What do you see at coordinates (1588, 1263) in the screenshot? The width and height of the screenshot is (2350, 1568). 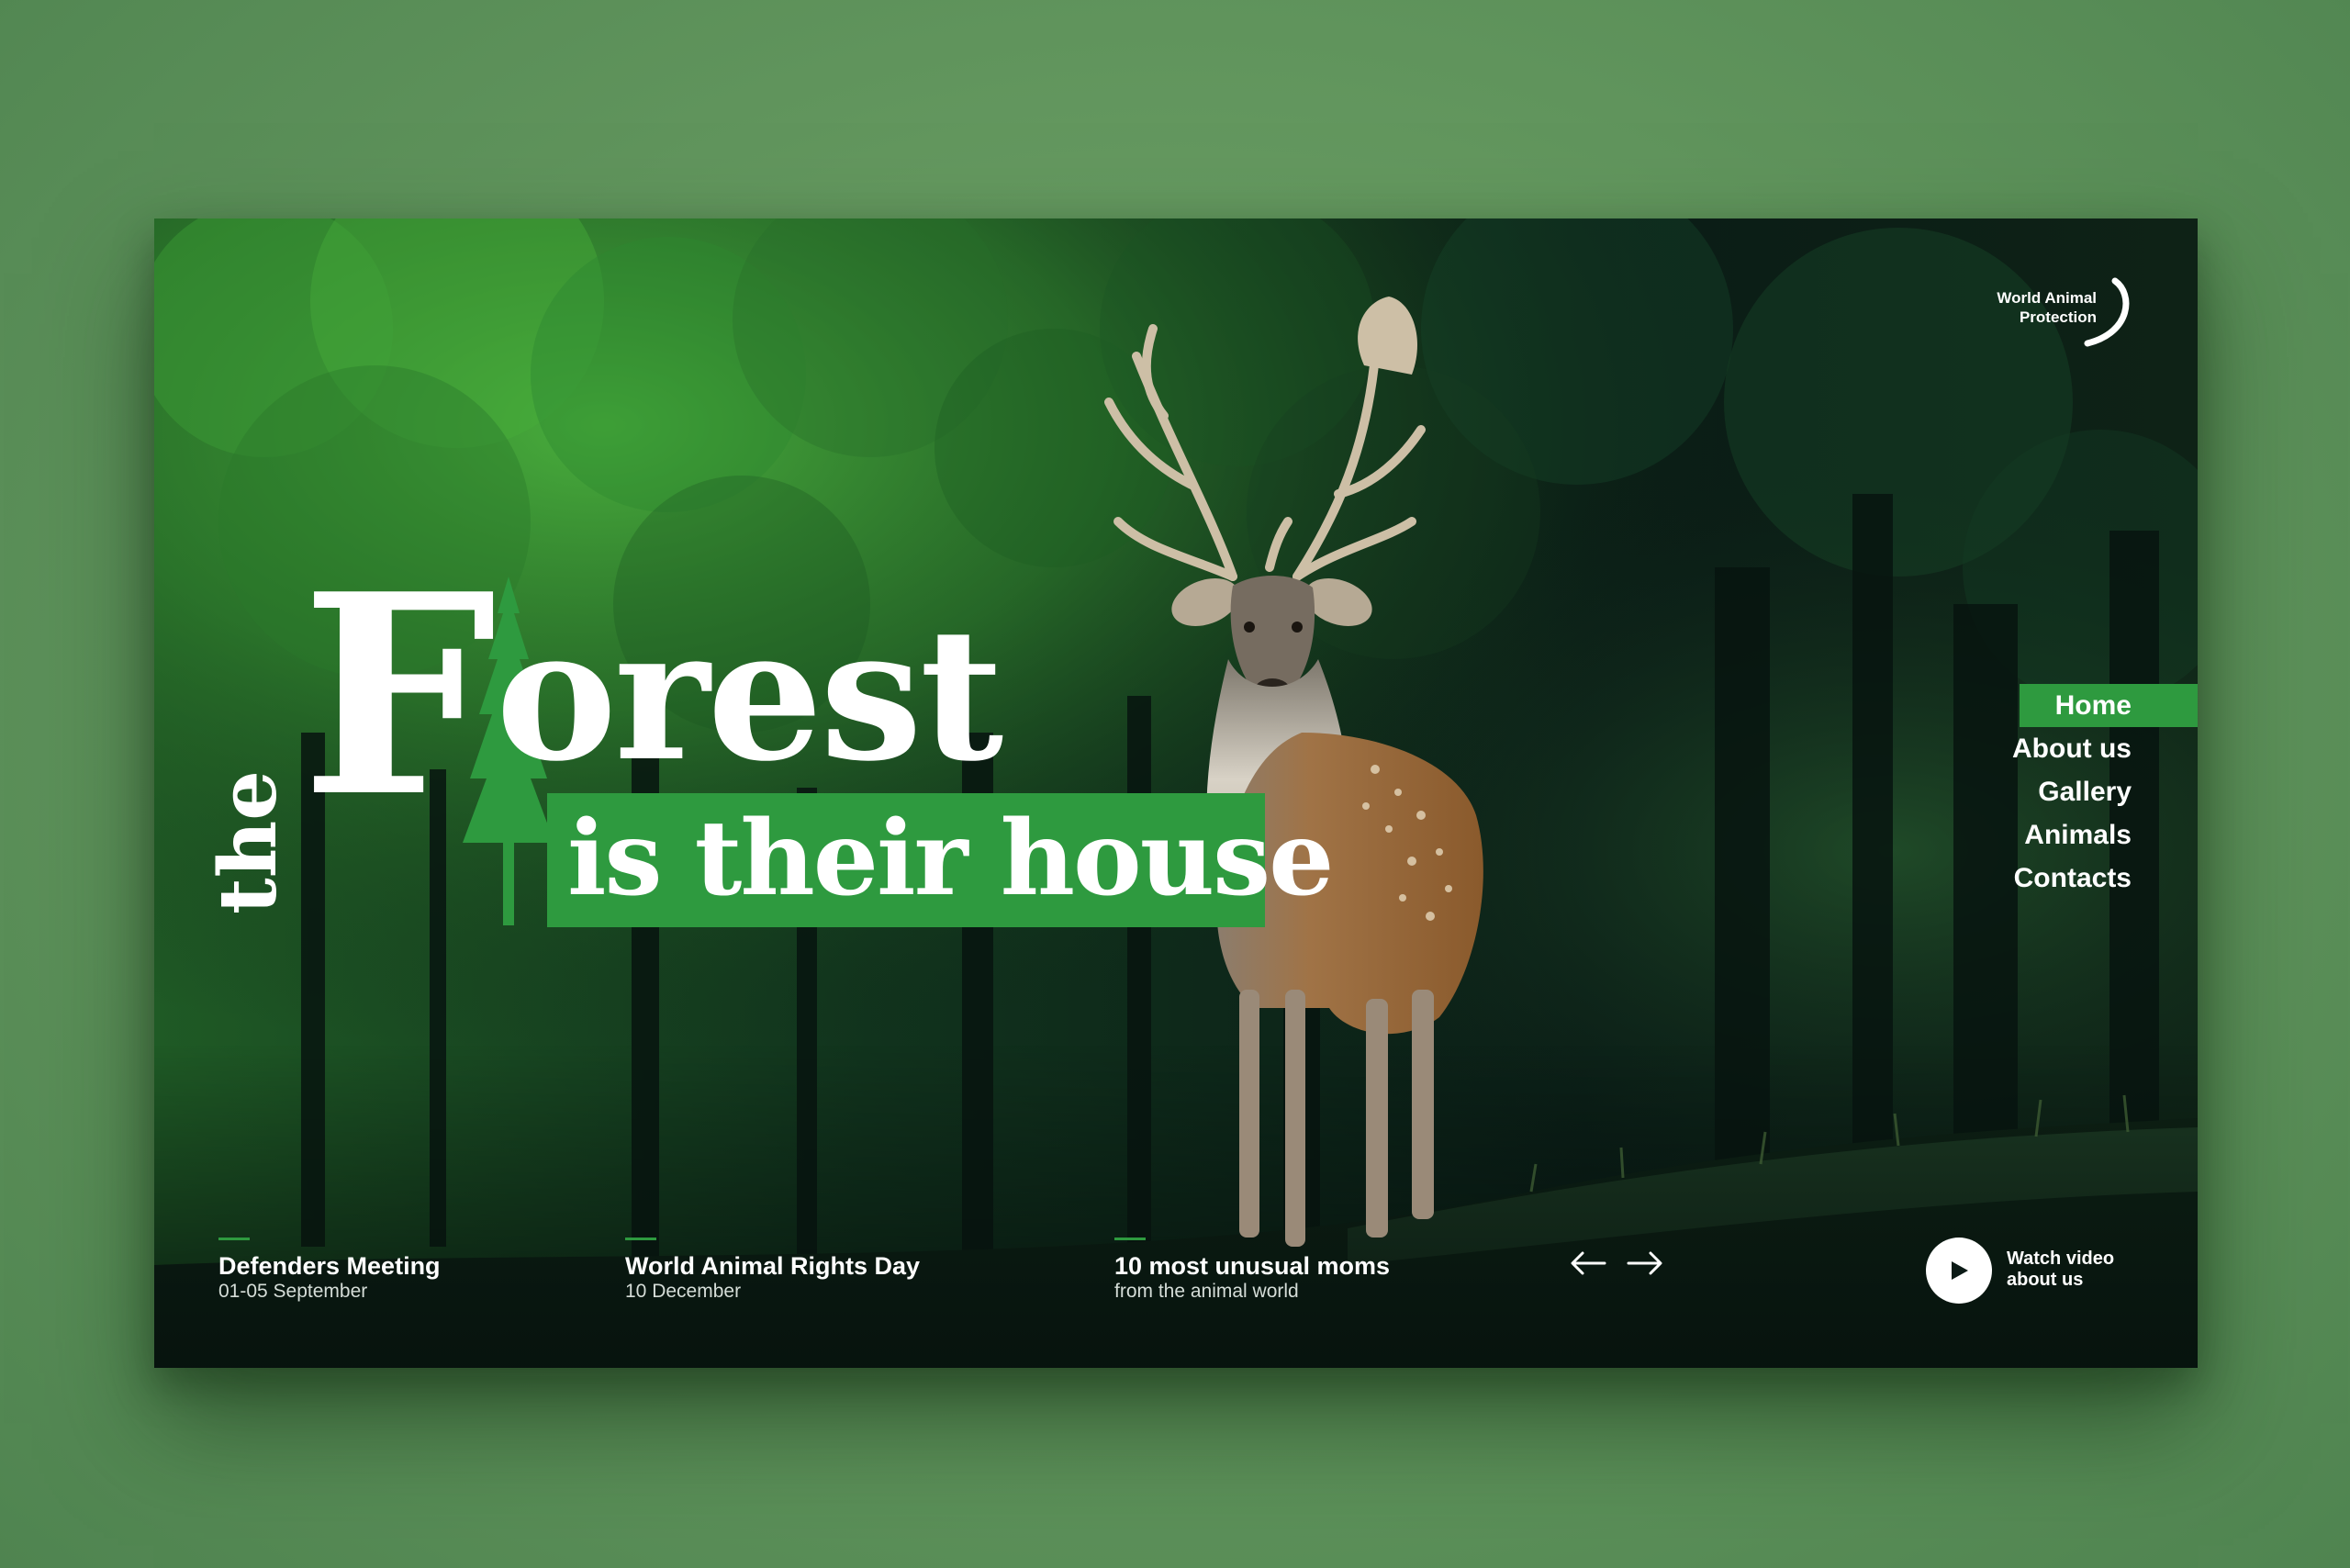 I see `arrow-left-icon` at bounding box center [1588, 1263].